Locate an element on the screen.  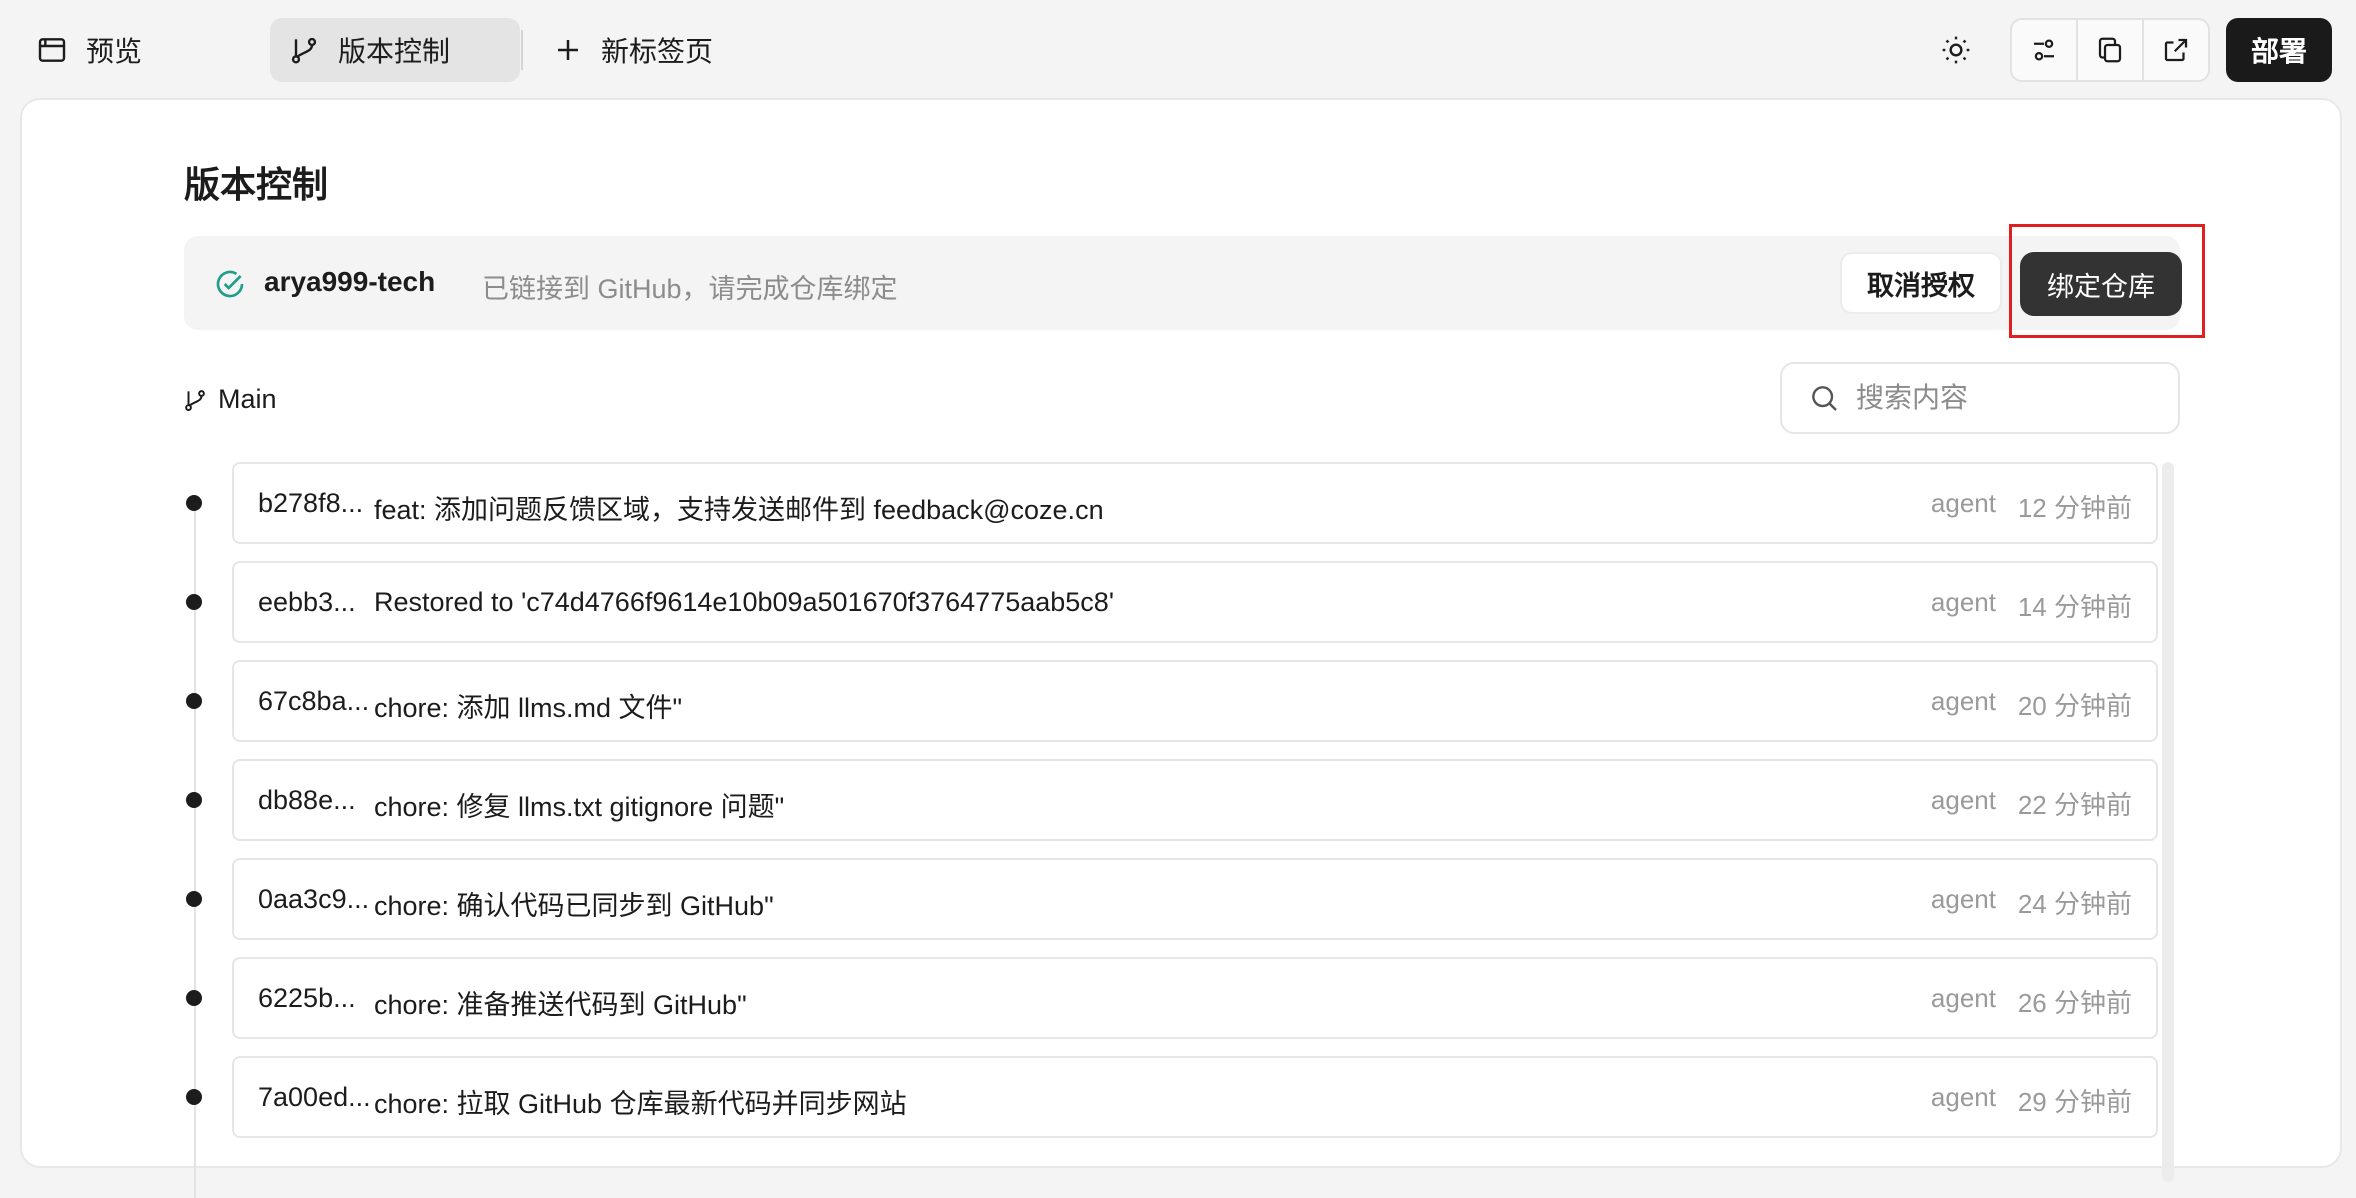
toolbar-button-group is located at coordinates (2110, 50).